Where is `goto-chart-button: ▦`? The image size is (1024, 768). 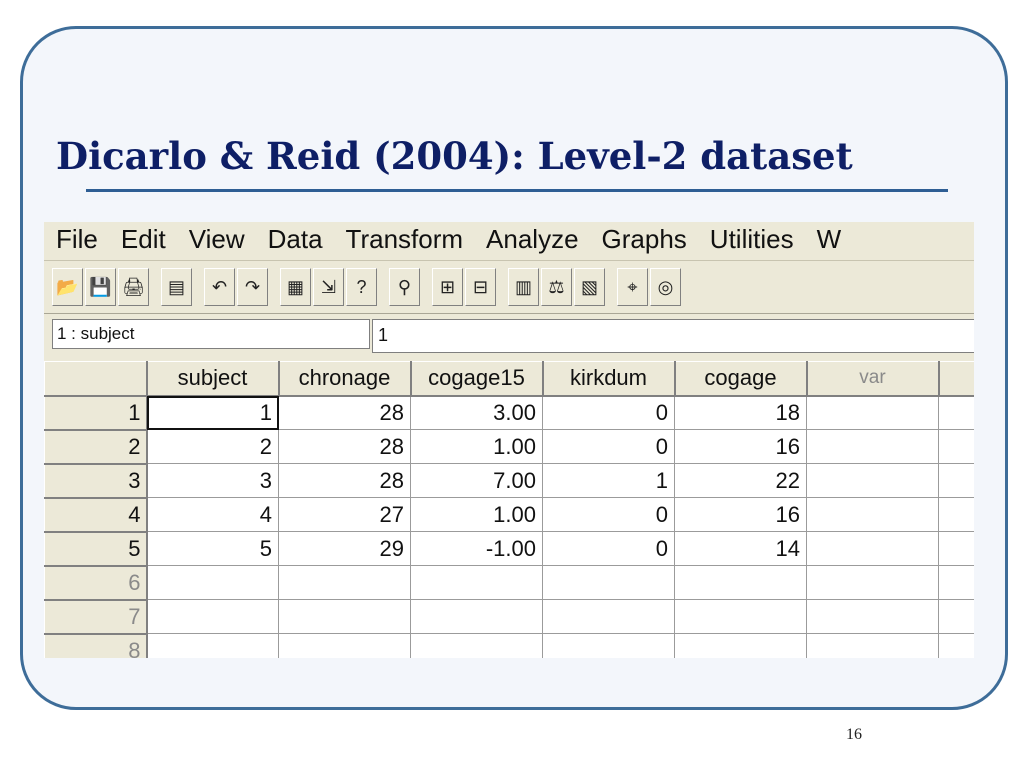 goto-chart-button: ▦ is located at coordinates (295, 287).